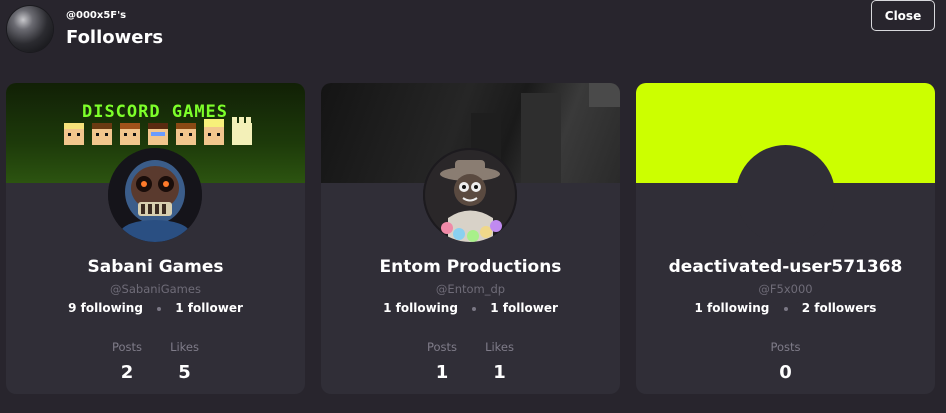  I want to click on stat-likes: Likes 5, so click(184, 361).